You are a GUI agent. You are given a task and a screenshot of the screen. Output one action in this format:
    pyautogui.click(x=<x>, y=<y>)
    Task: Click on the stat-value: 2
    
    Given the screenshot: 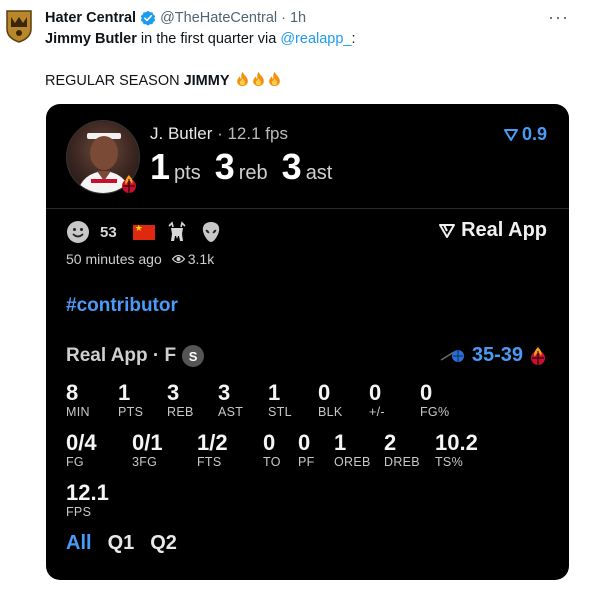 What is the action you would take?
    pyautogui.click(x=390, y=442)
    